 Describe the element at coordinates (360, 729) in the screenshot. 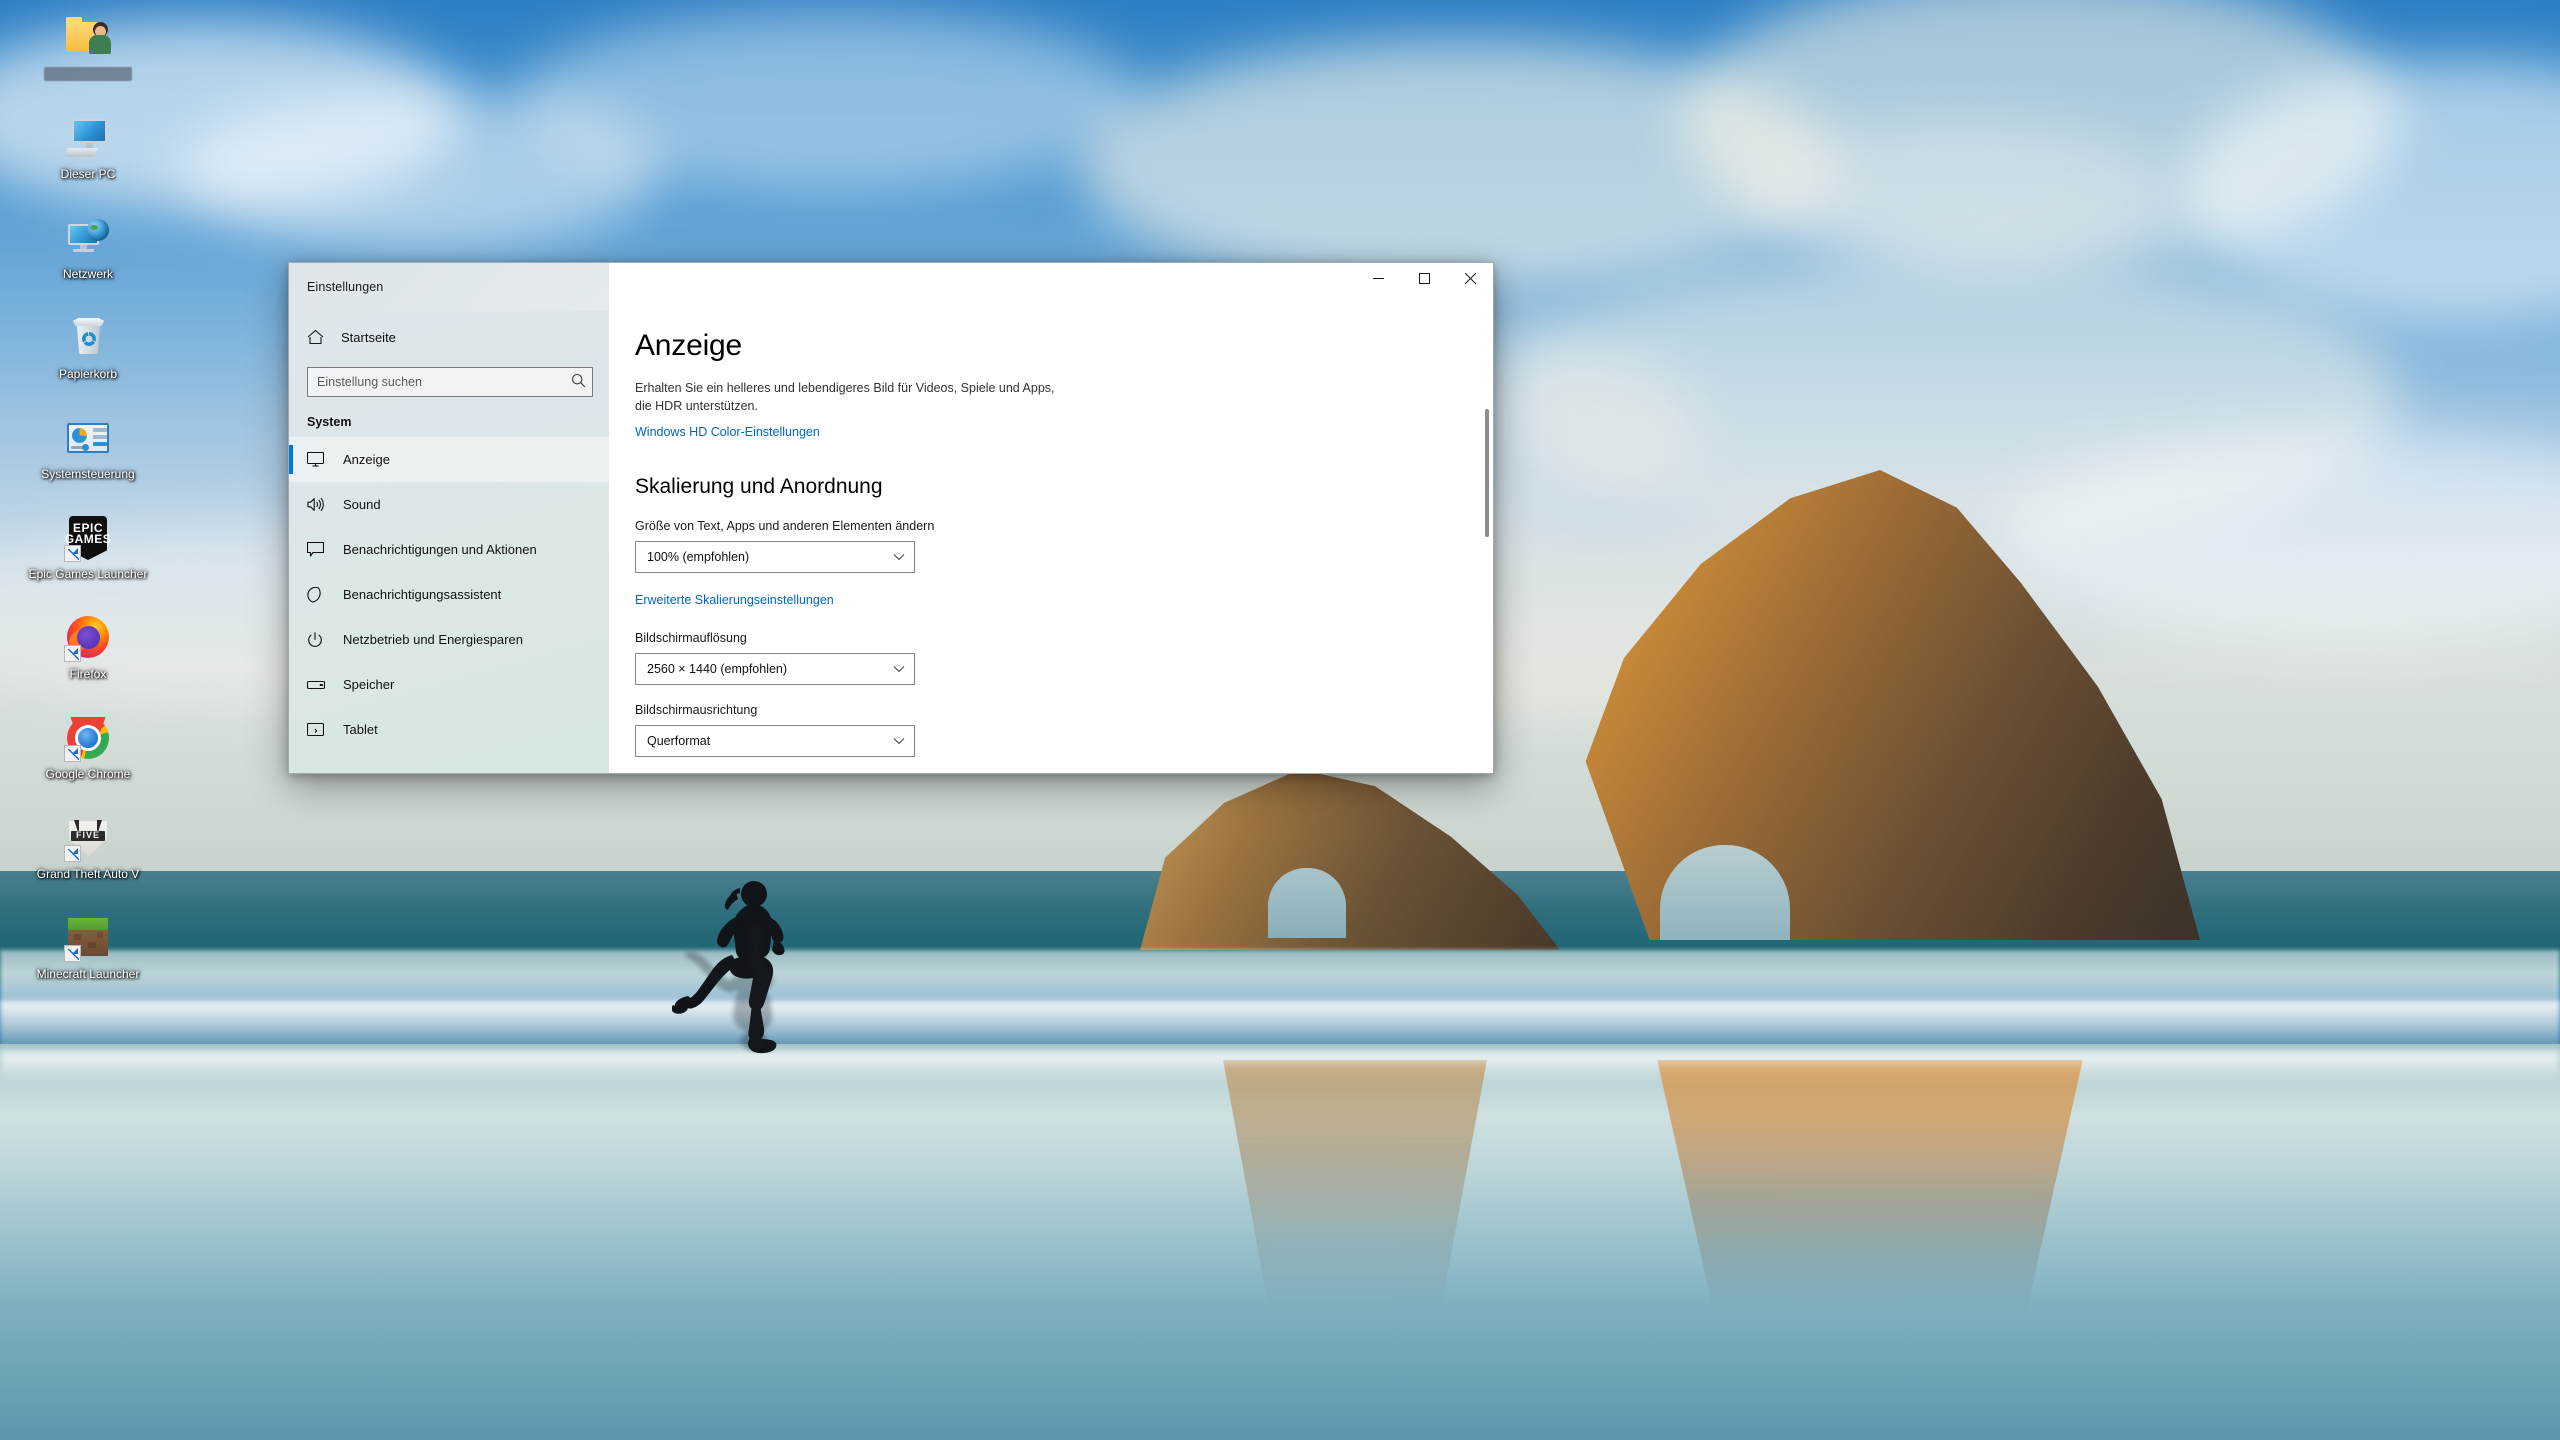

I see `sidebar-item-label: Tablet` at that location.